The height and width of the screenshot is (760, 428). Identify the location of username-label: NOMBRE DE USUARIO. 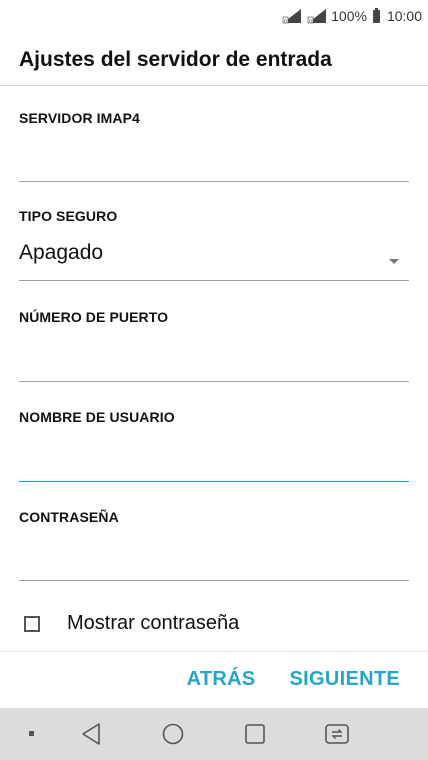
(97, 417).